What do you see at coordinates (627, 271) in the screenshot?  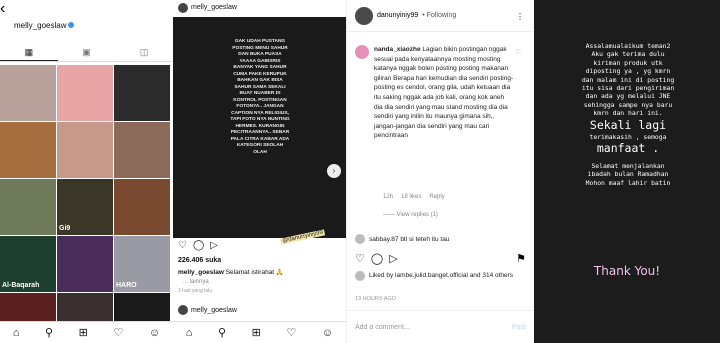 I see `thank-you-text: Thank You!` at bounding box center [627, 271].